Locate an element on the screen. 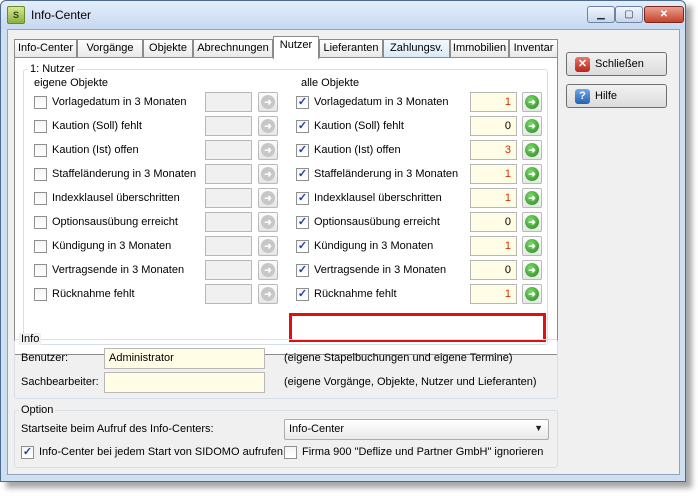  own-objects-heading: eigene Objekte is located at coordinates (71, 83).